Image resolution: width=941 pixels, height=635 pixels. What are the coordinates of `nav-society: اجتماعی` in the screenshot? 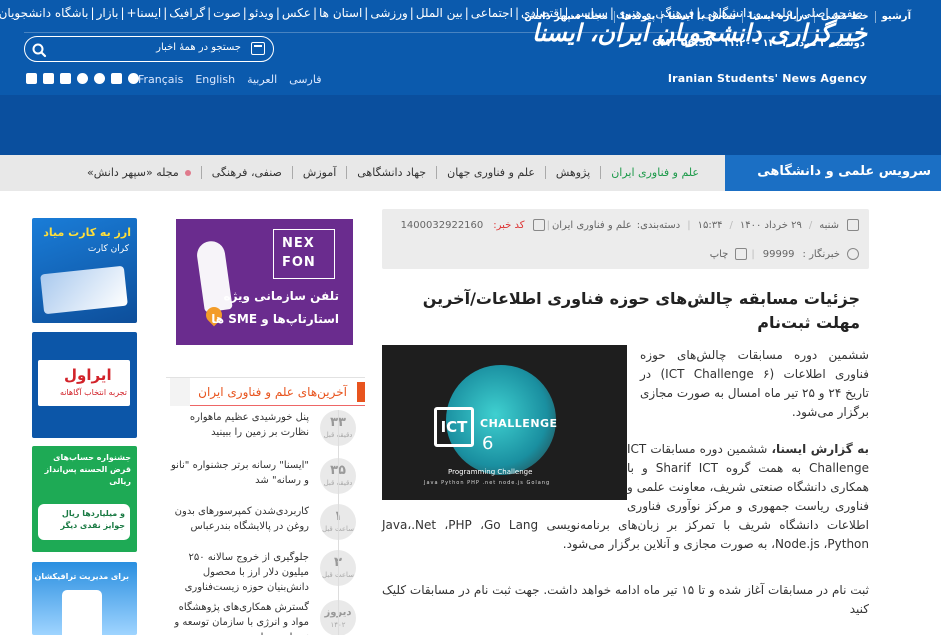 It's located at (492, 13).